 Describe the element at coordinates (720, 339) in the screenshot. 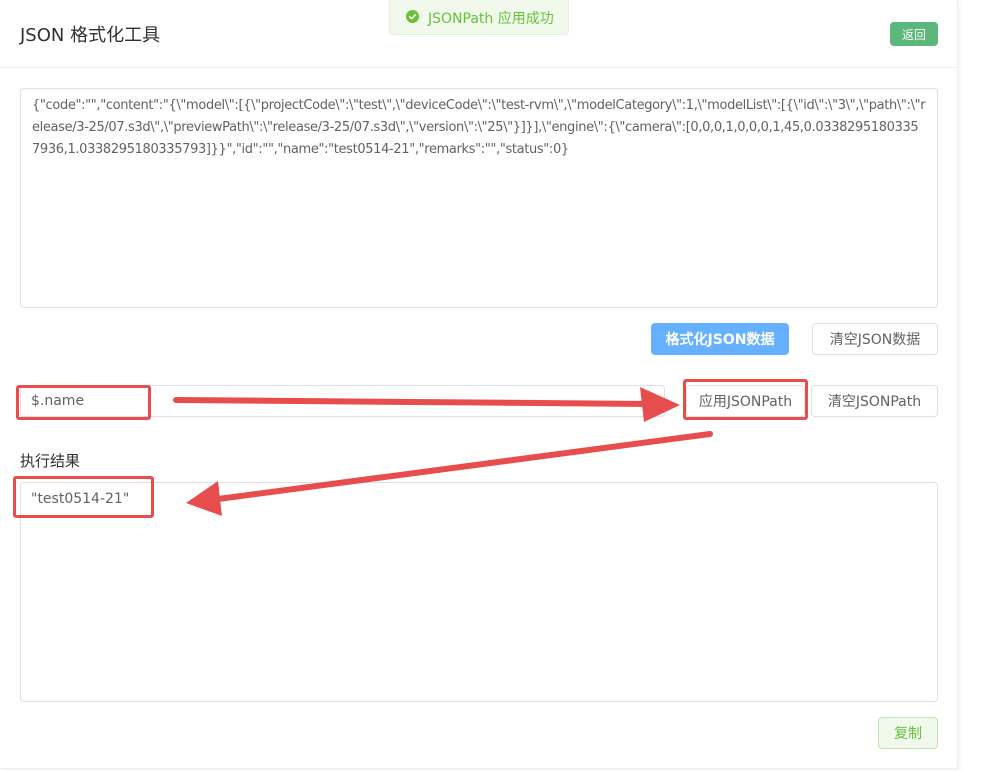

I see `format-json-button: 格式化JSON数据` at that location.